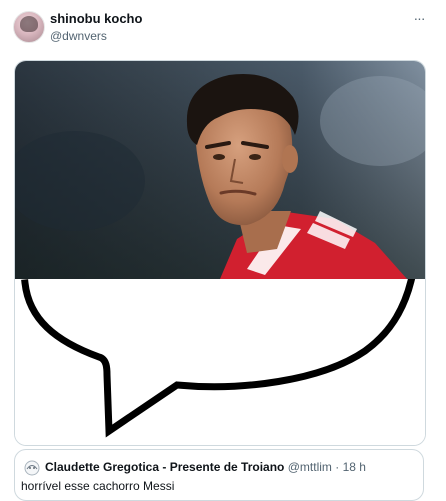  I want to click on quoted-post-text: horrível esse cachorro Messi, so click(98, 486).